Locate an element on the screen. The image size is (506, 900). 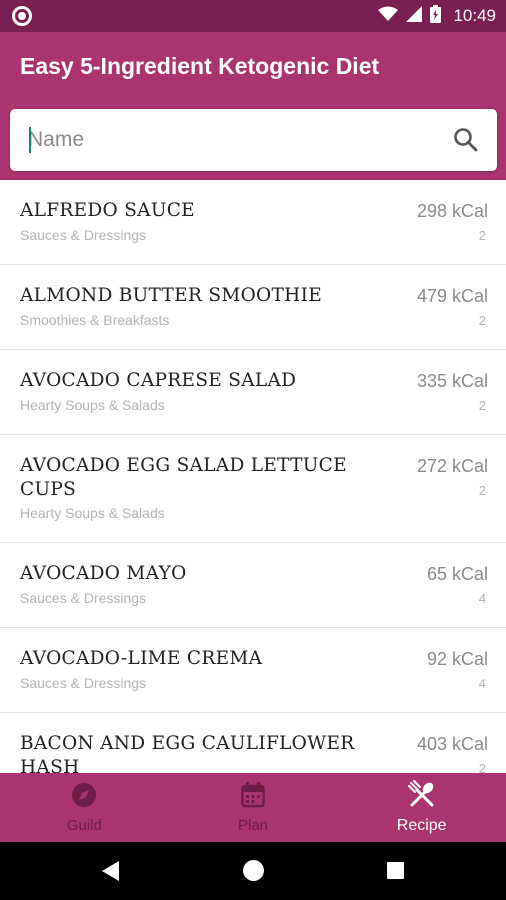
search-box is located at coordinates (253, 140).